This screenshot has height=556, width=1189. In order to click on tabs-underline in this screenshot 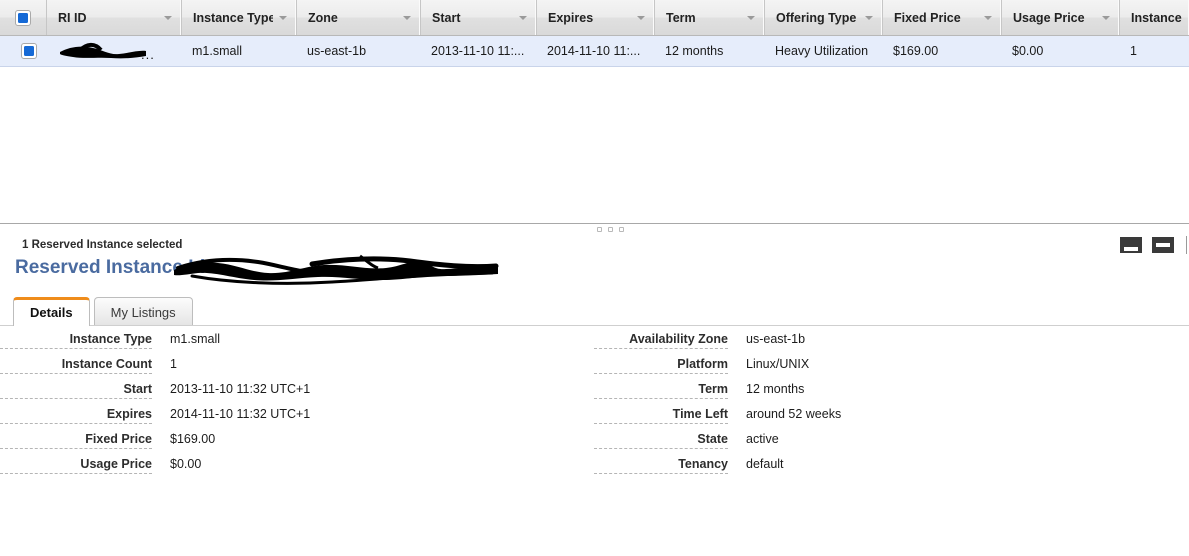, I will do `click(594, 325)`.